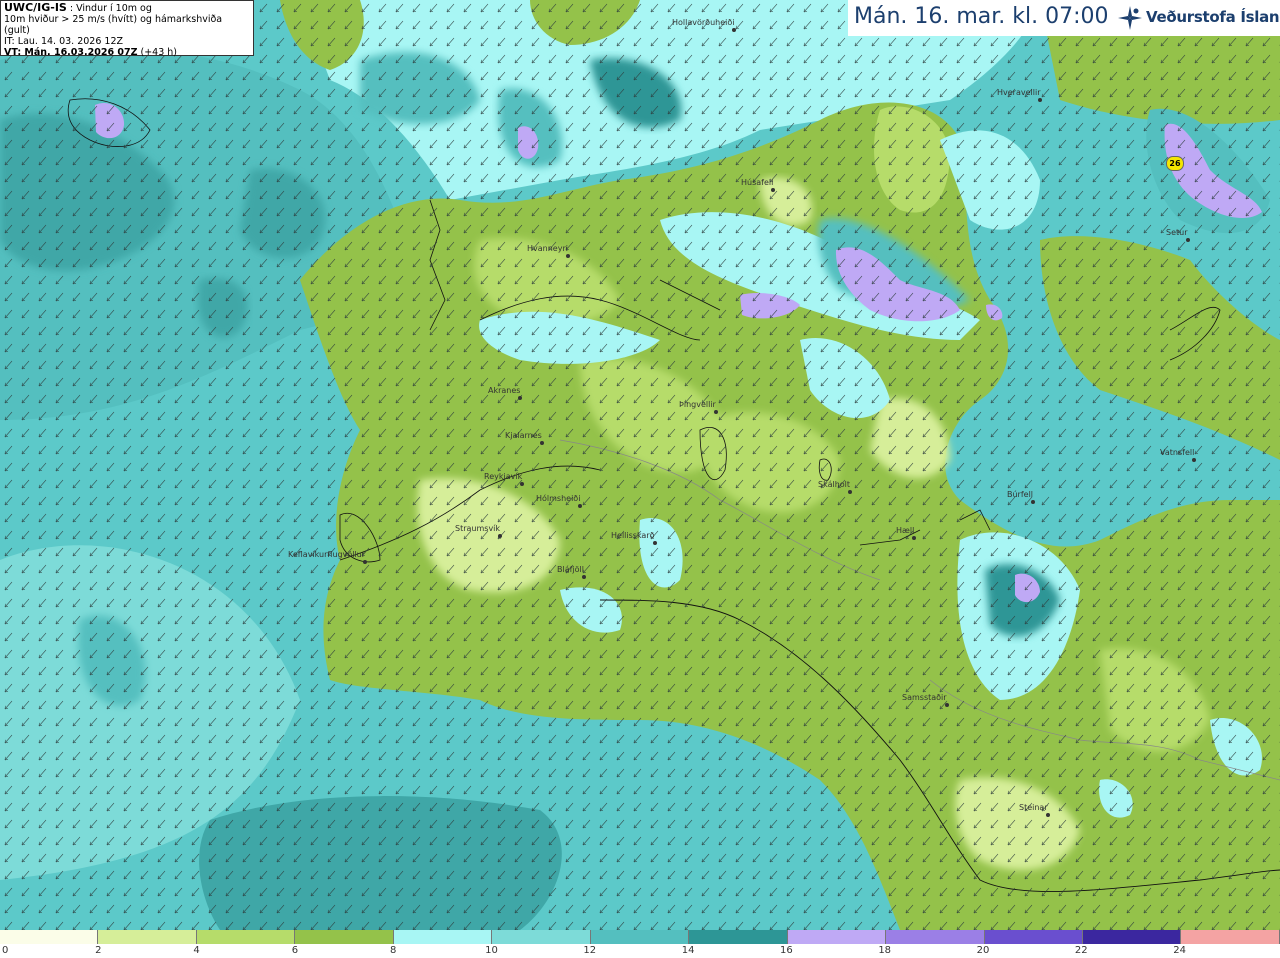 The image size is (1280, 958). Describe the element at coordinates (109, 8) in the screenshot. I see `model-description: : Vindur í 10m og` at that location.